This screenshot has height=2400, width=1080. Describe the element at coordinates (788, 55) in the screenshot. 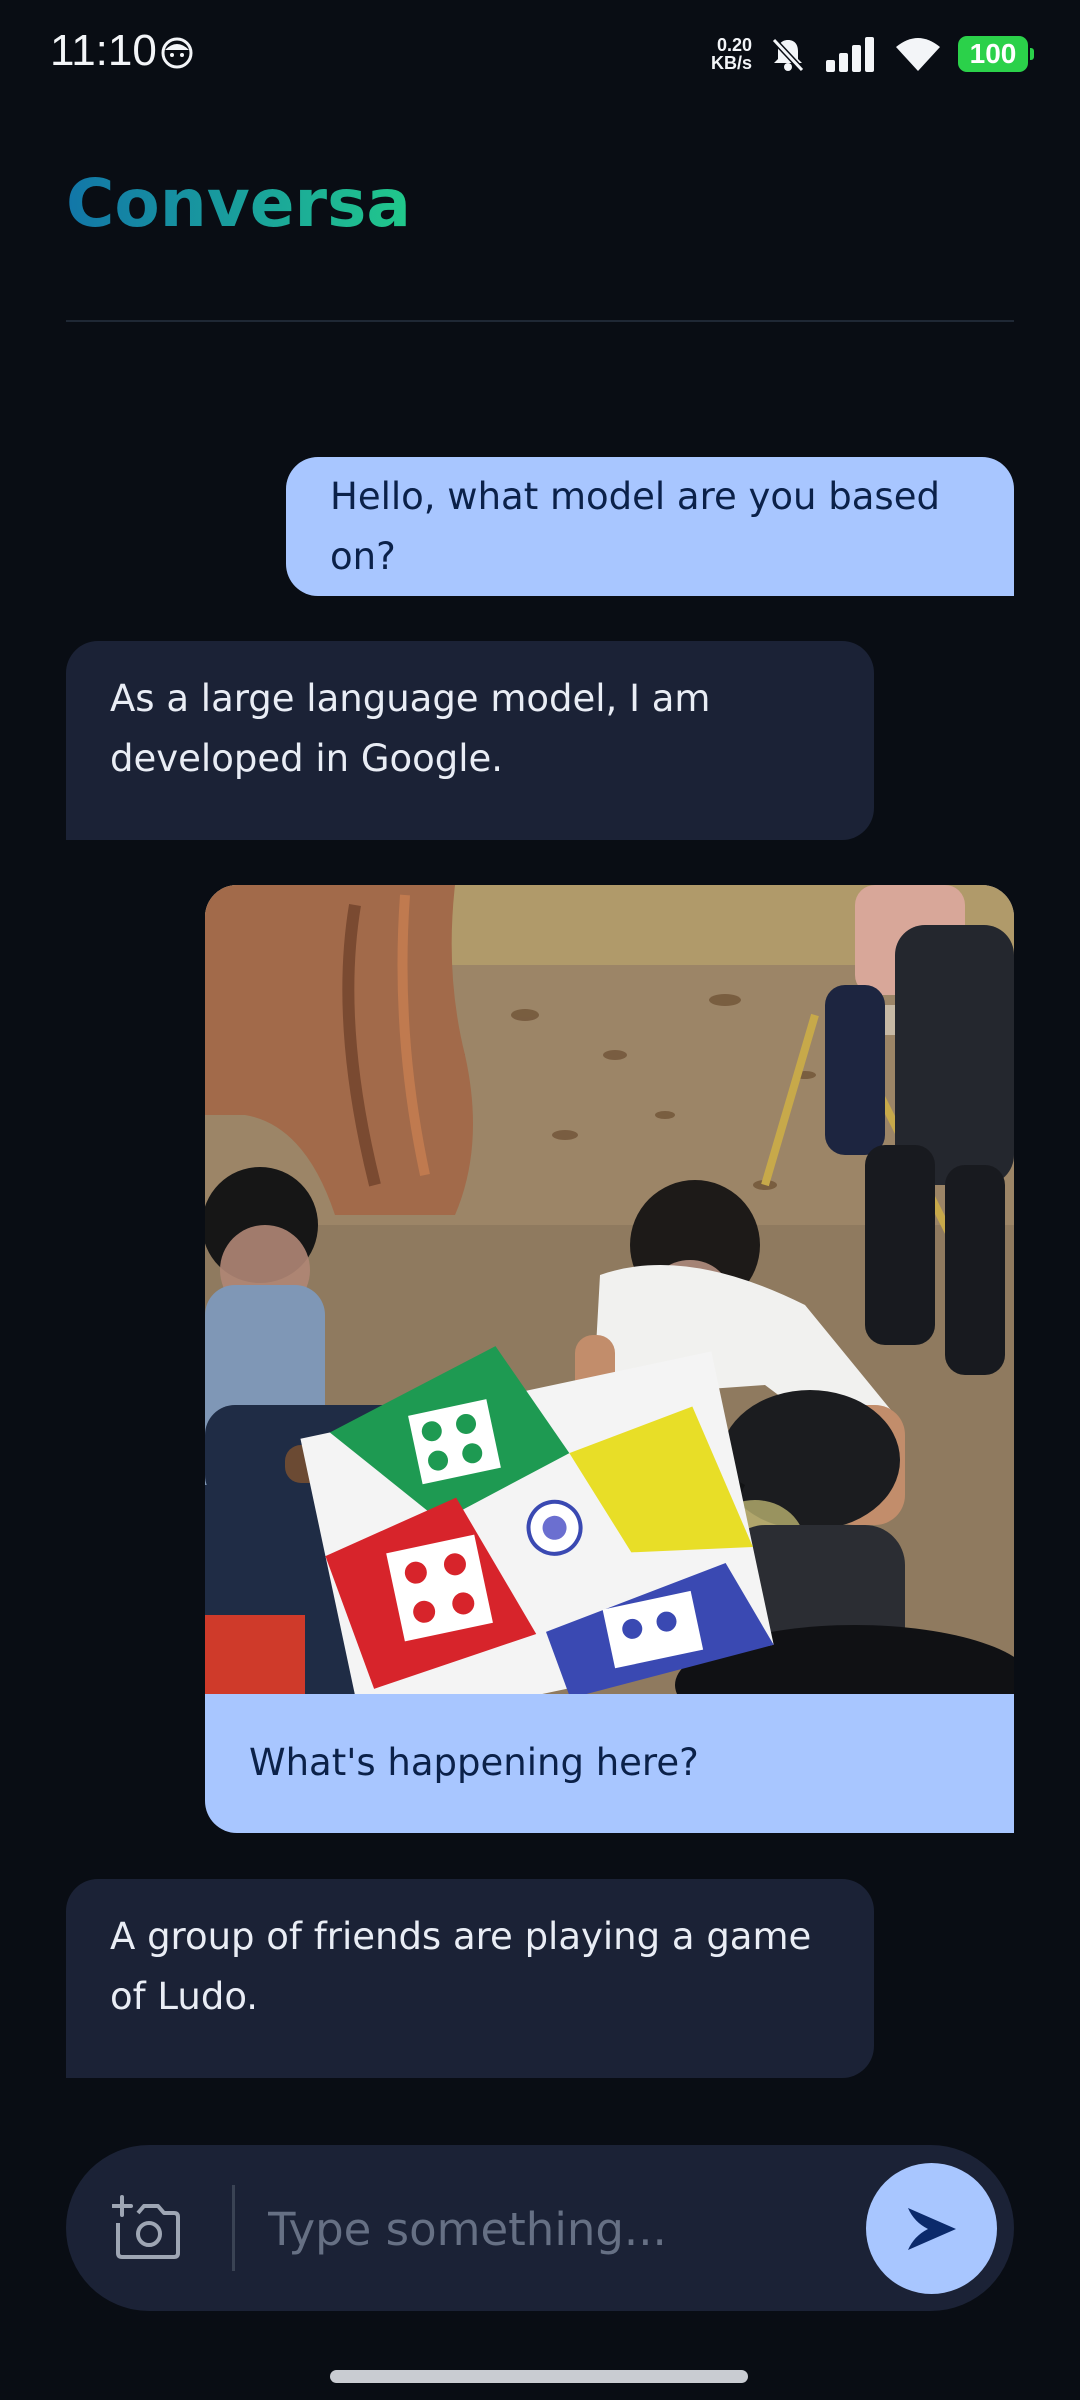

I see `mute-icon` at that location.